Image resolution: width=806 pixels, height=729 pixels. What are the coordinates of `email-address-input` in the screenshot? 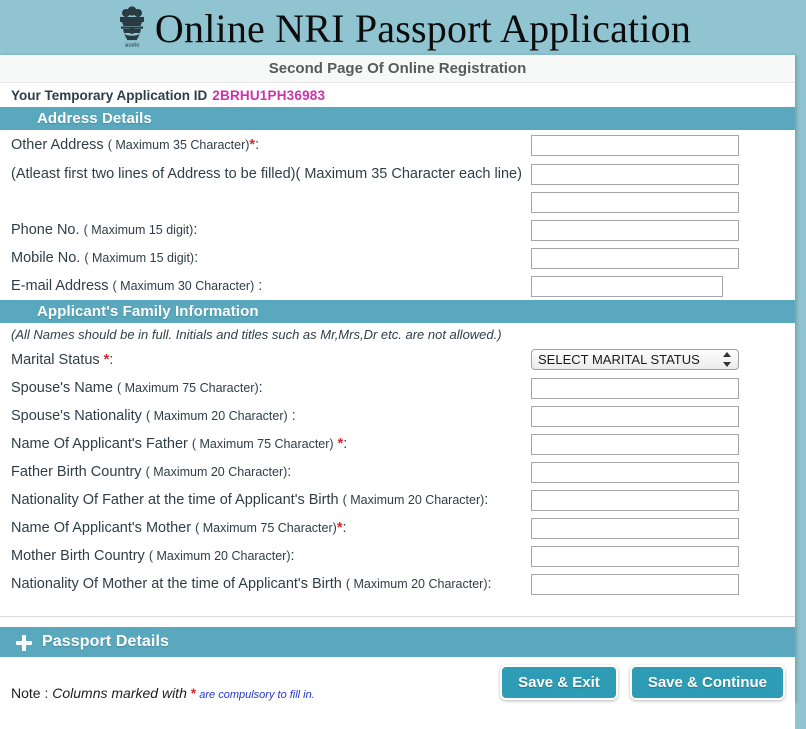 It's located at (627, 286).